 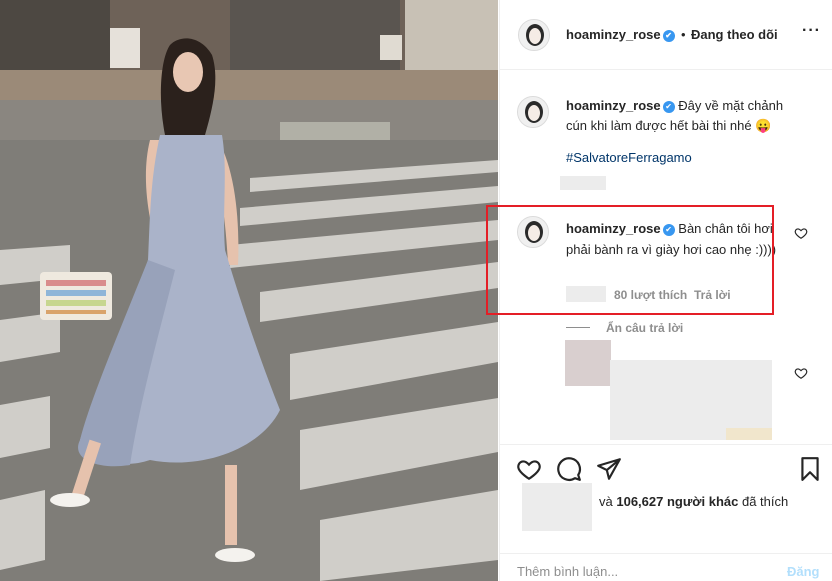 I want to click on comment-bubble-icon, so click(x=569, y=469).